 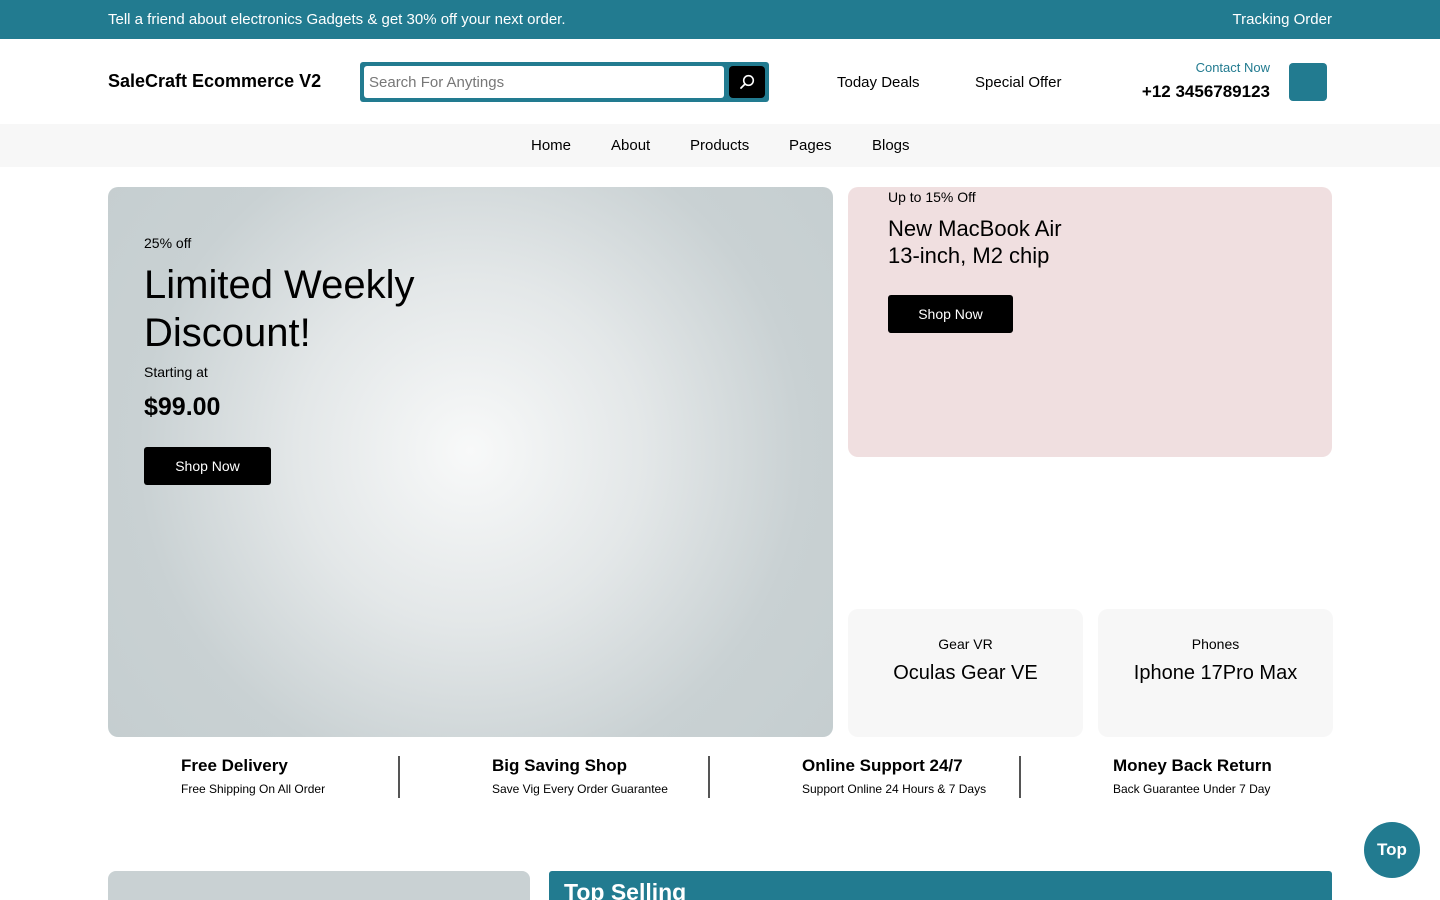 I want to click on search-button, so click(x=747, y=82).